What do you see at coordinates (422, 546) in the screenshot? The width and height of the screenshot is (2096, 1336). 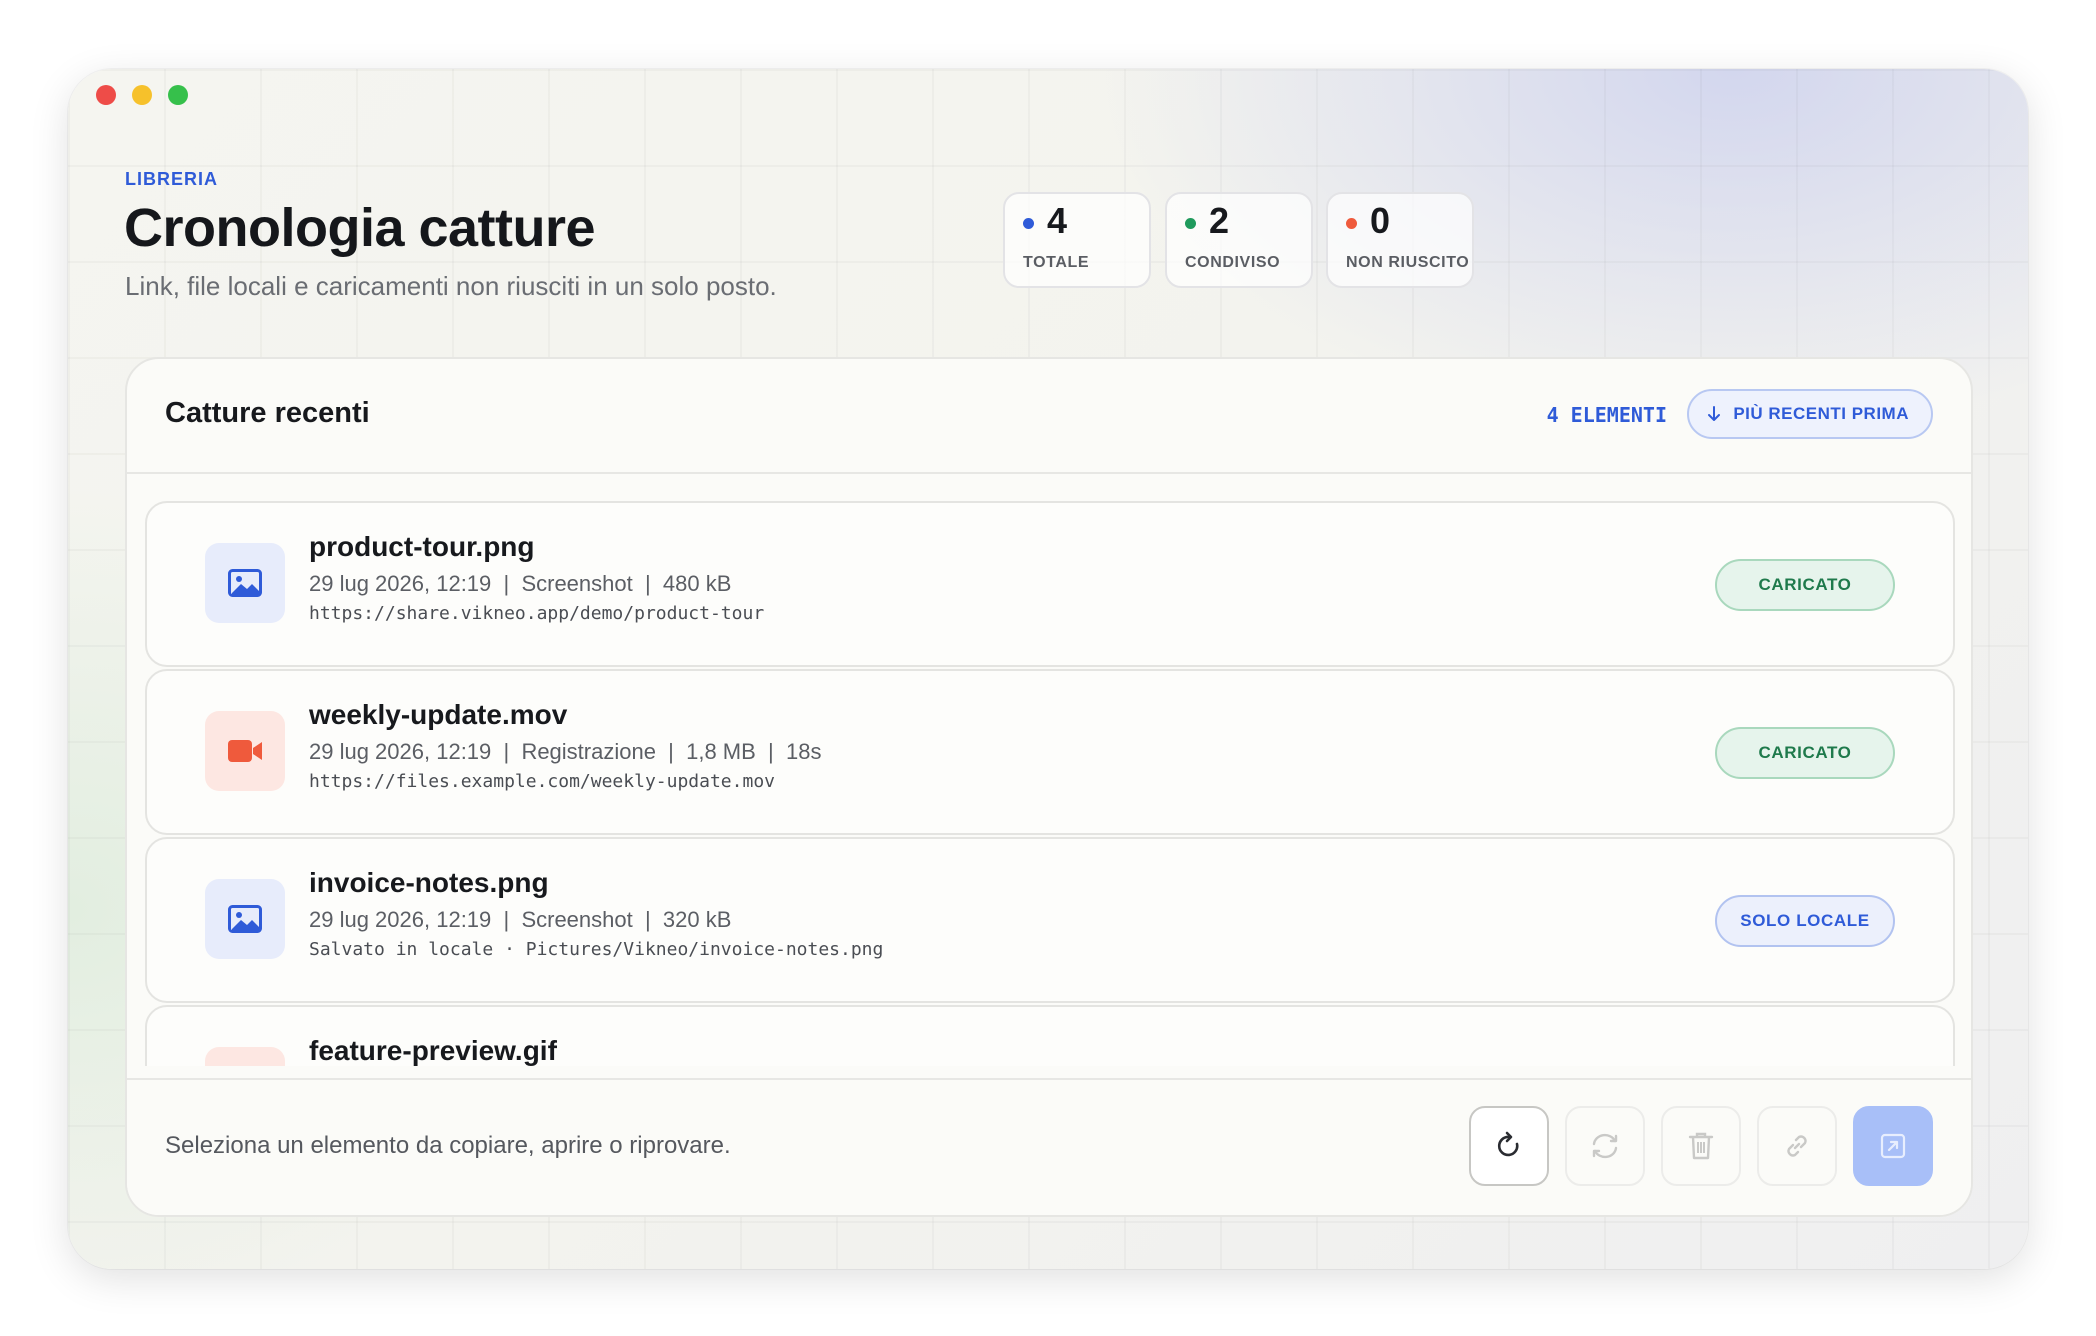 I see `item-filename: product-tour.png` at bounding box center [422, 546].